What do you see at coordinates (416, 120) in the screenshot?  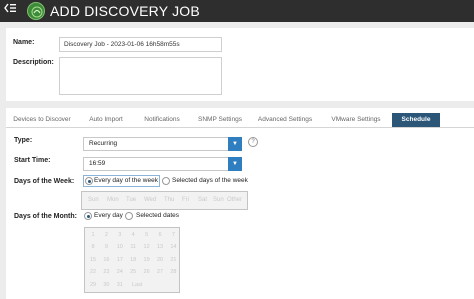 I see `tab-schedule: Schedule` at bounding box center [416, 120].